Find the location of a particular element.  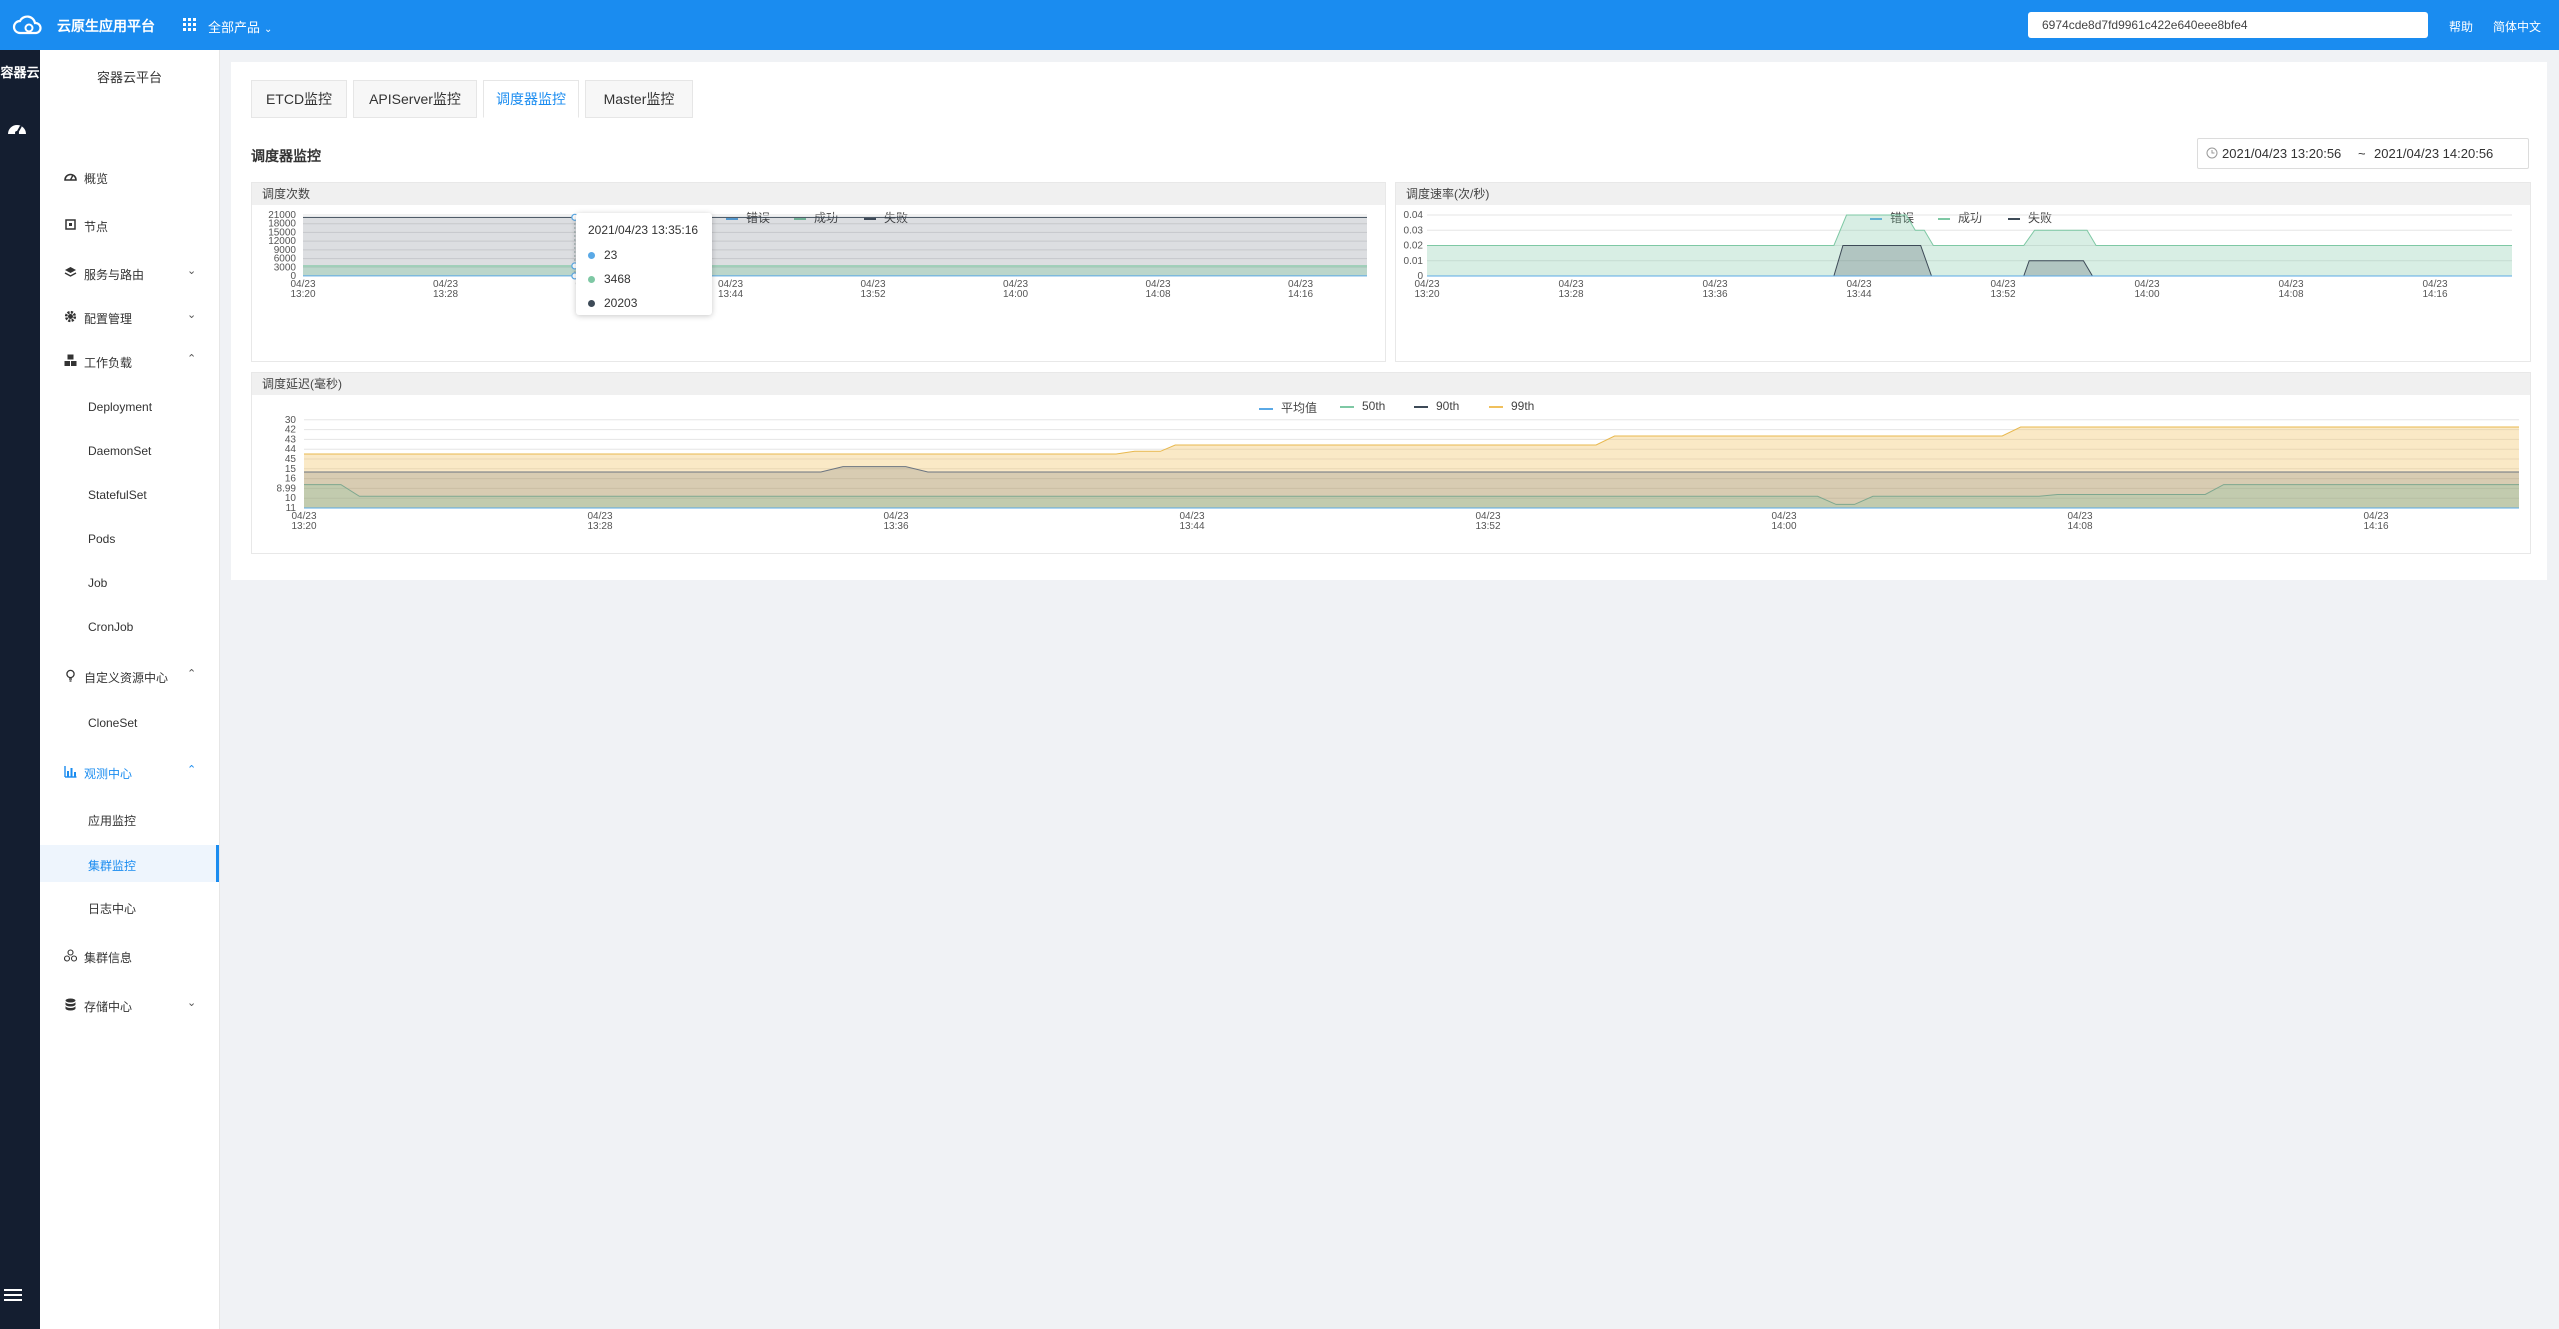

sidebar-item-app-monitoring: 应用监控 is located at coordinates (129, 818).